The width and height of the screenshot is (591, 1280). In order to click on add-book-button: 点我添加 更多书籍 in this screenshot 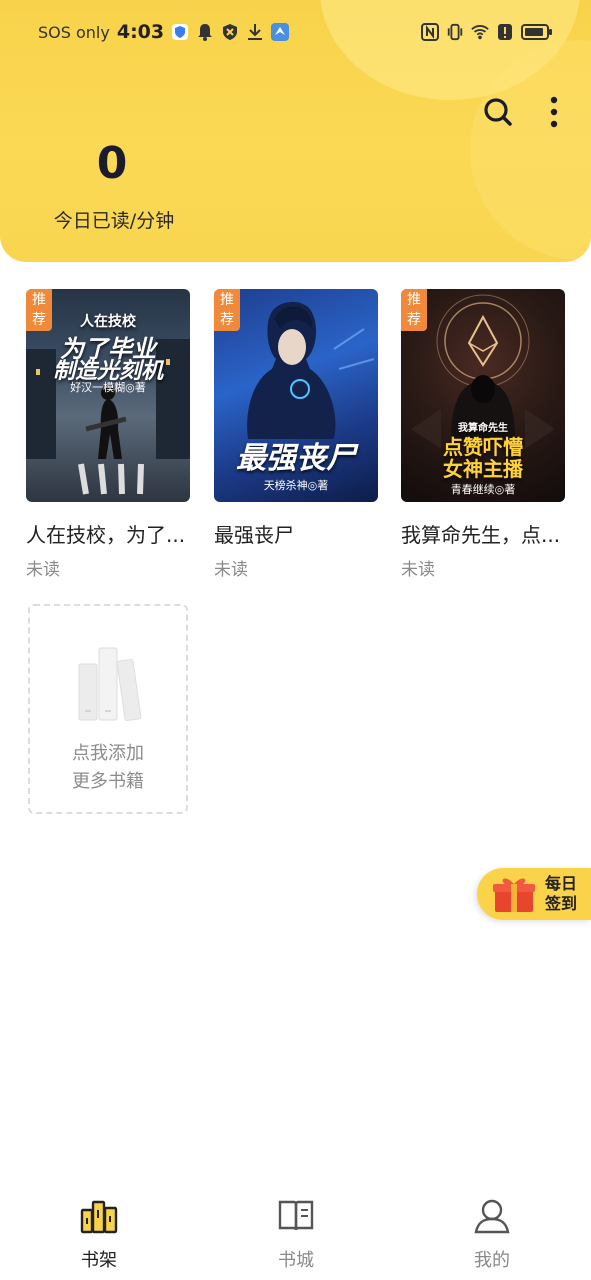, I will do `click(108, 709)`.